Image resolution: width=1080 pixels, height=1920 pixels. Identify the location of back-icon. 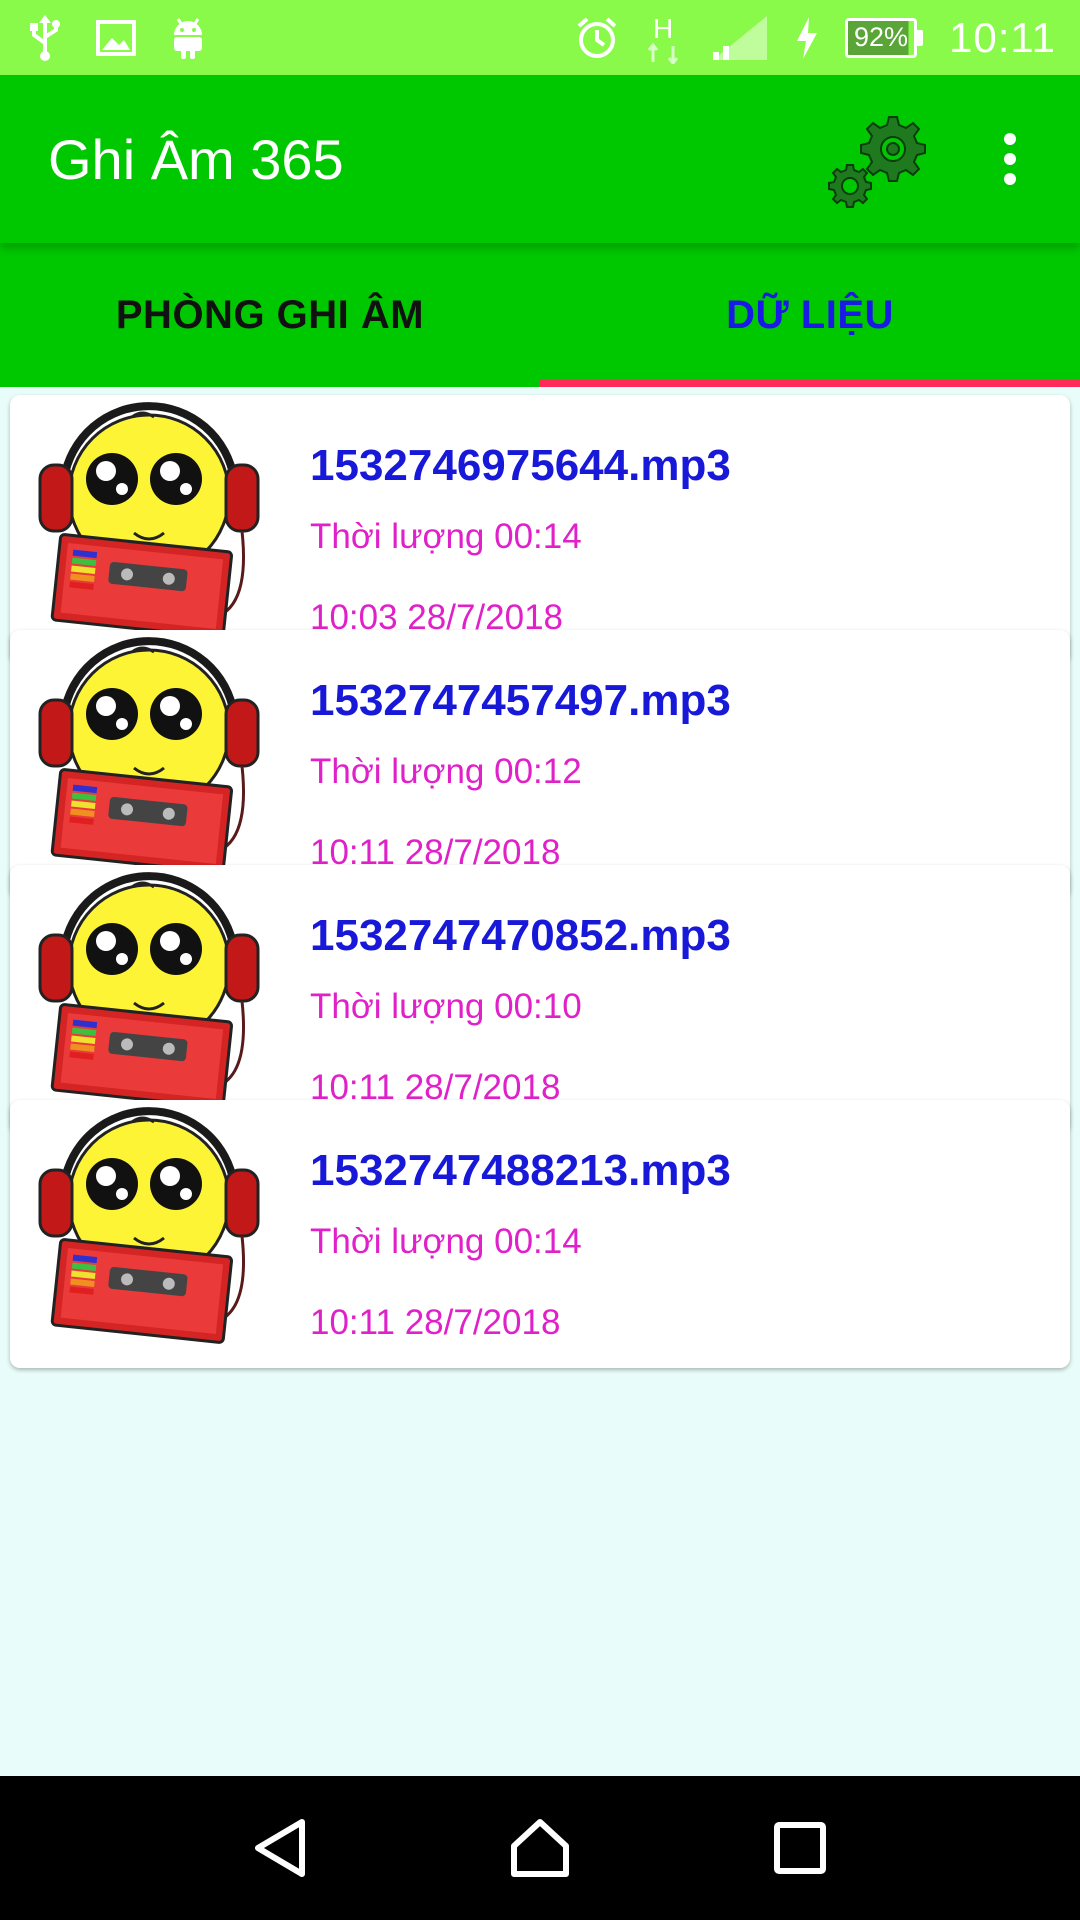
(280, 1848).